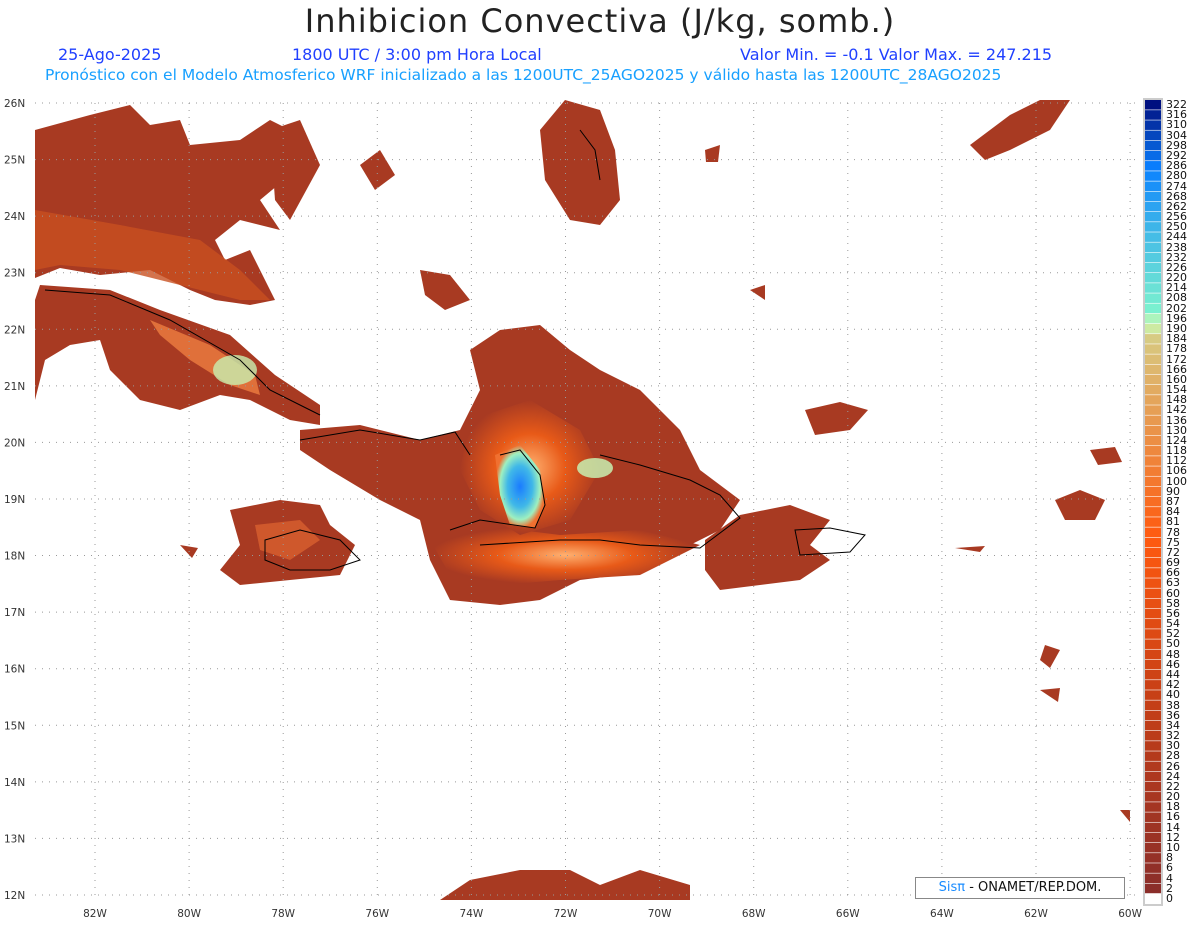  What do you see at coordinates (472, 914) in the screenshot?
I see `lon-label: 74W` at bounding box center [472, 914].